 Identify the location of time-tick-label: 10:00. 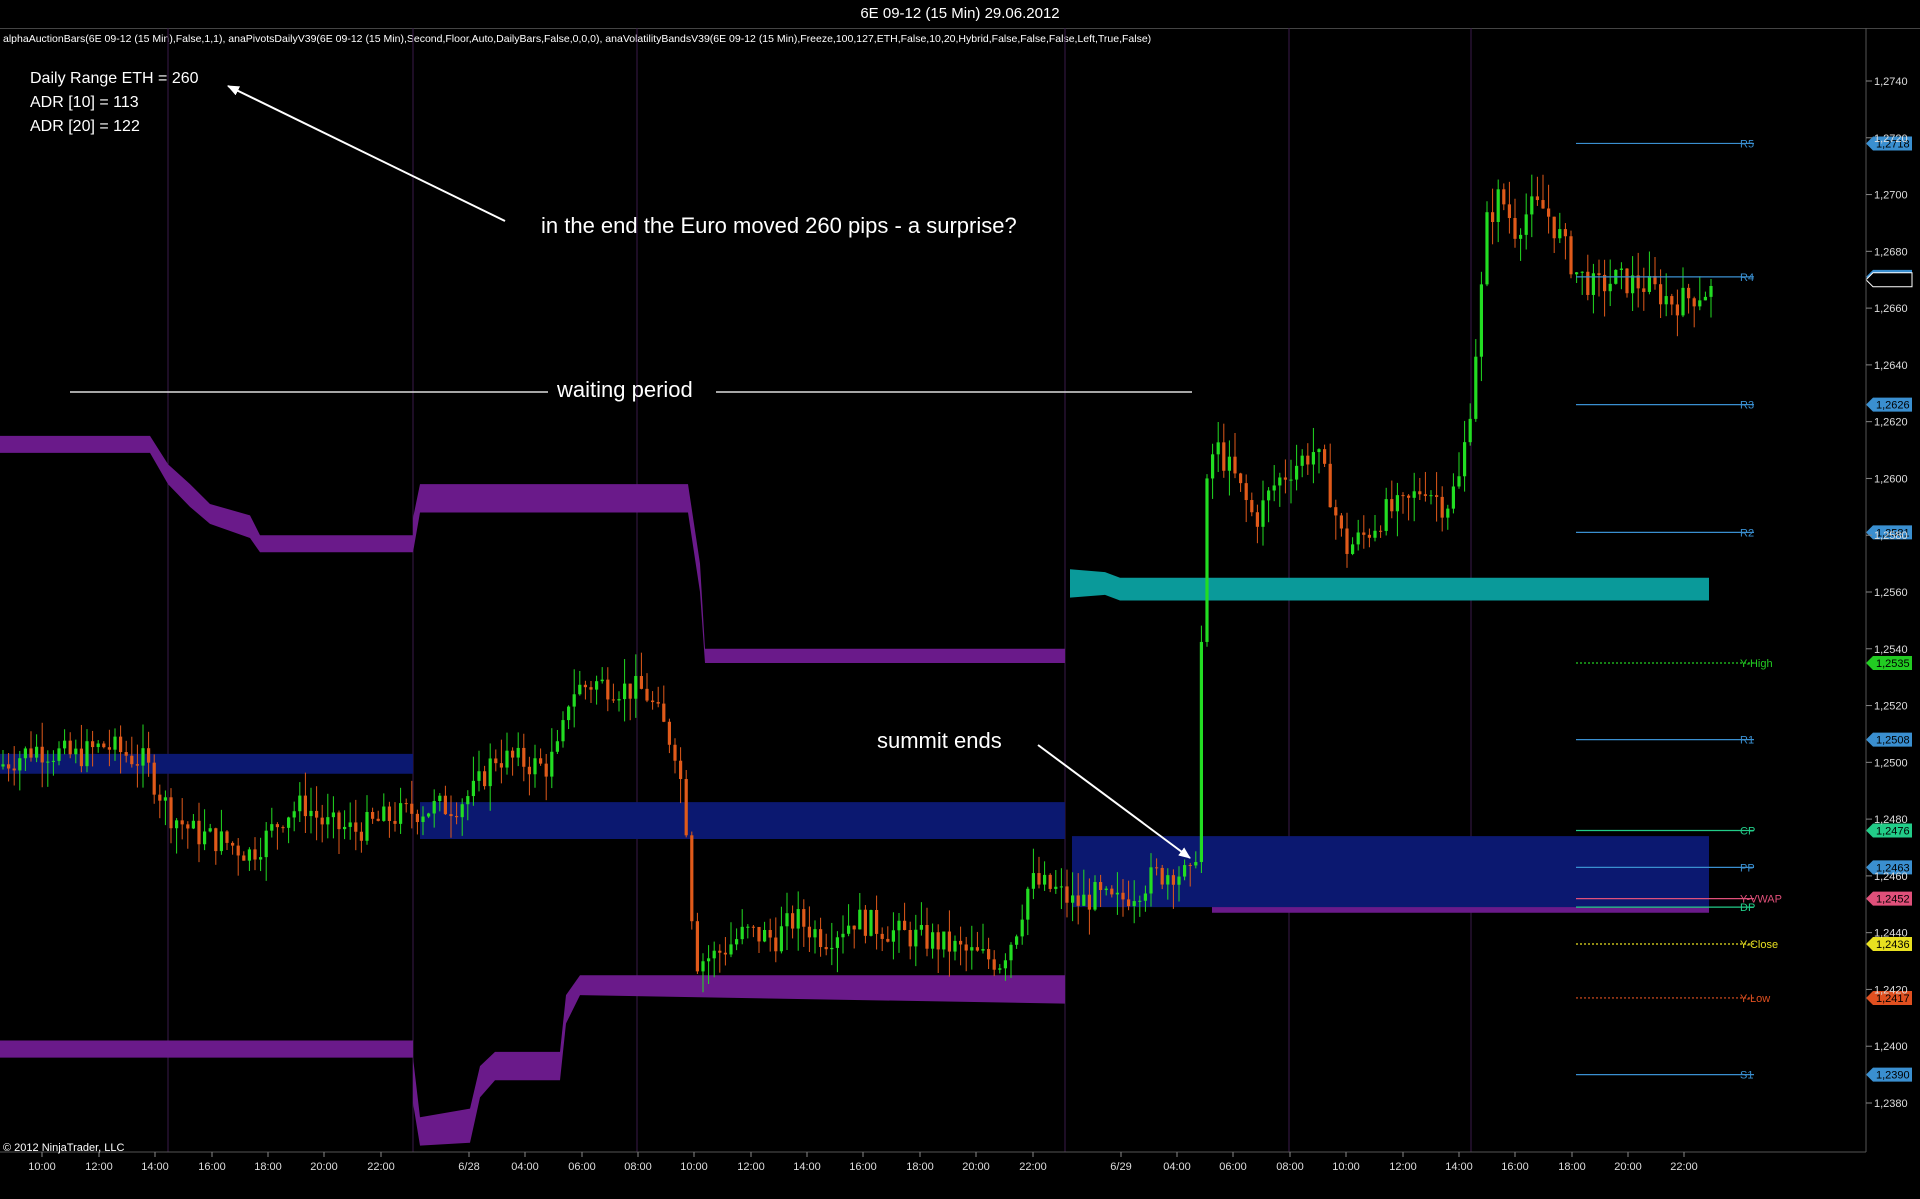
(42, 1167).